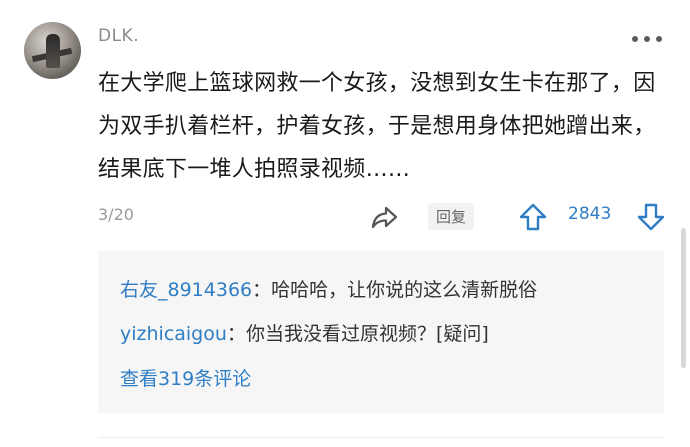  I want to click on avatar, so click(52, 50).